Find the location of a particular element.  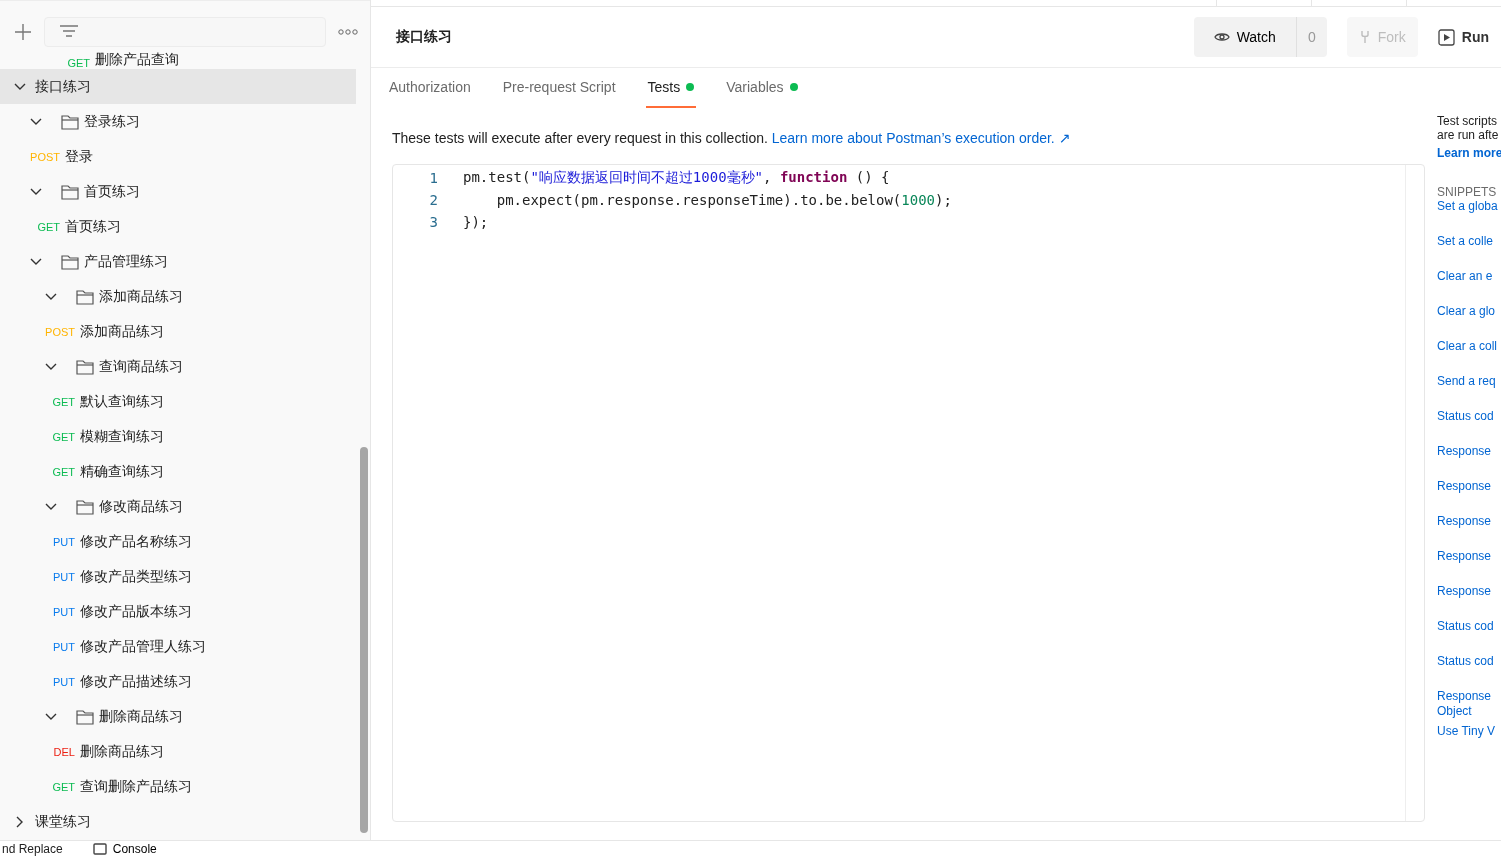

snippet-link: Response Object is located at coordinates (1468, 706).